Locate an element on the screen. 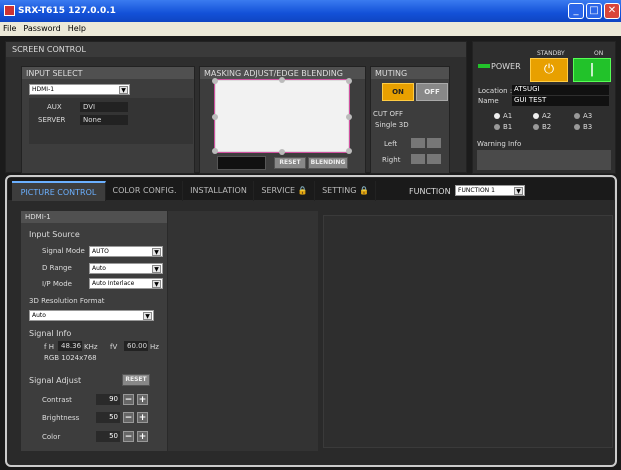  screen-control-title: SCREEN CONTROL is located at coordinates (236, 49).